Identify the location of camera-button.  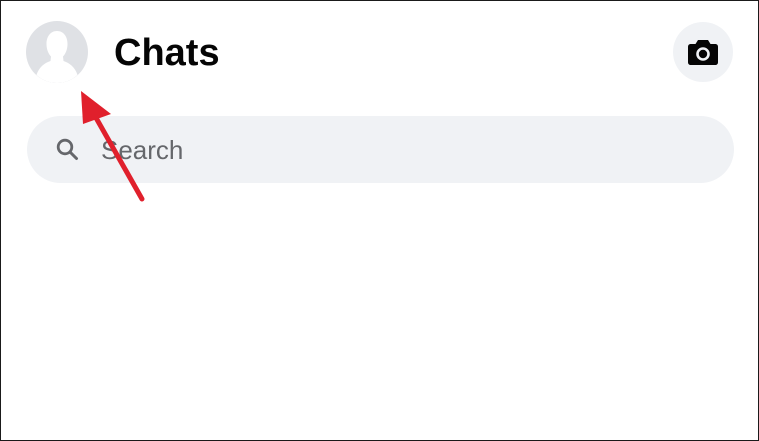
(703, 52).